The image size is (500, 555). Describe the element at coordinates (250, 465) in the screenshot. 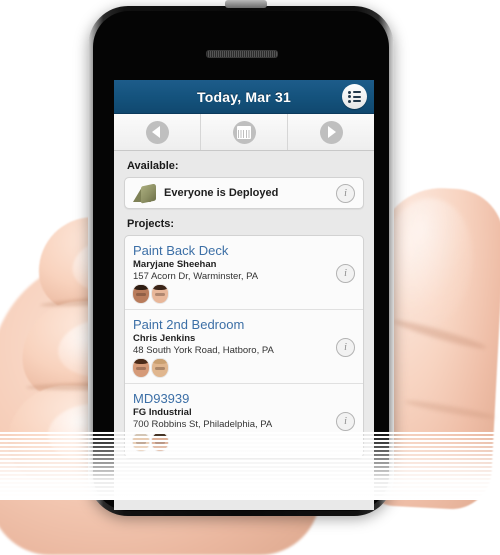

I see `bottom-fade-overlay` at that location.